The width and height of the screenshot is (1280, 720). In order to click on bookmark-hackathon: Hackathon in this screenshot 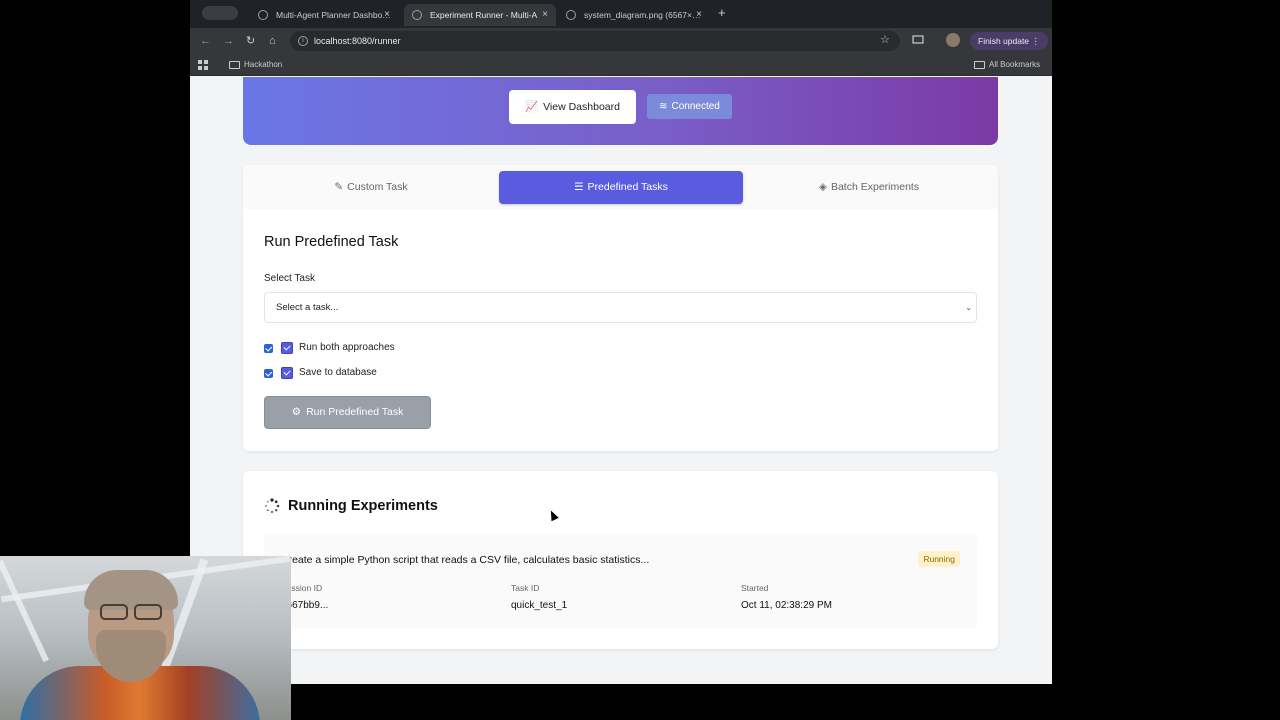, I will do `click(263, 65)`.